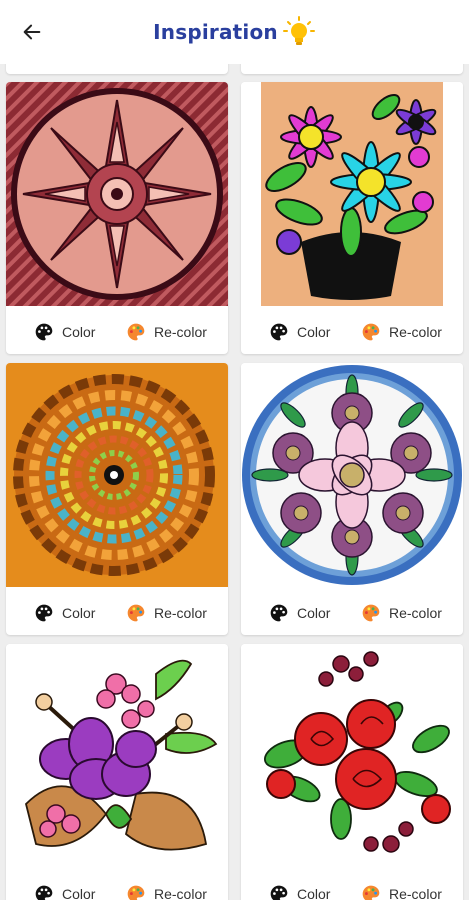 This screenshot has width=469, height=900. What do you see at coordinates (117, 194) in the screenshot?
I see `pink-mandala-artwork` at bounding box center [117, 194].